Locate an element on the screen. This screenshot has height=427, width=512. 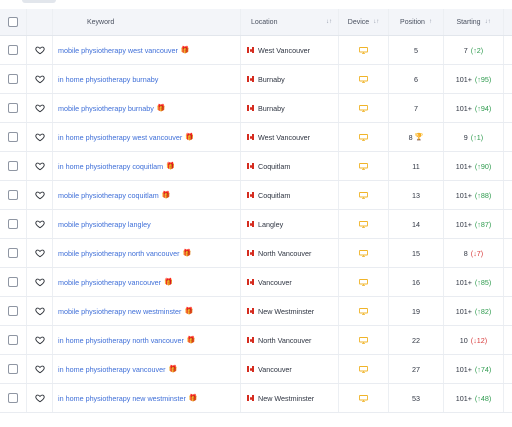
keyword-link: in home physiotherapy north vancouver is located at coordinates (121, 340).